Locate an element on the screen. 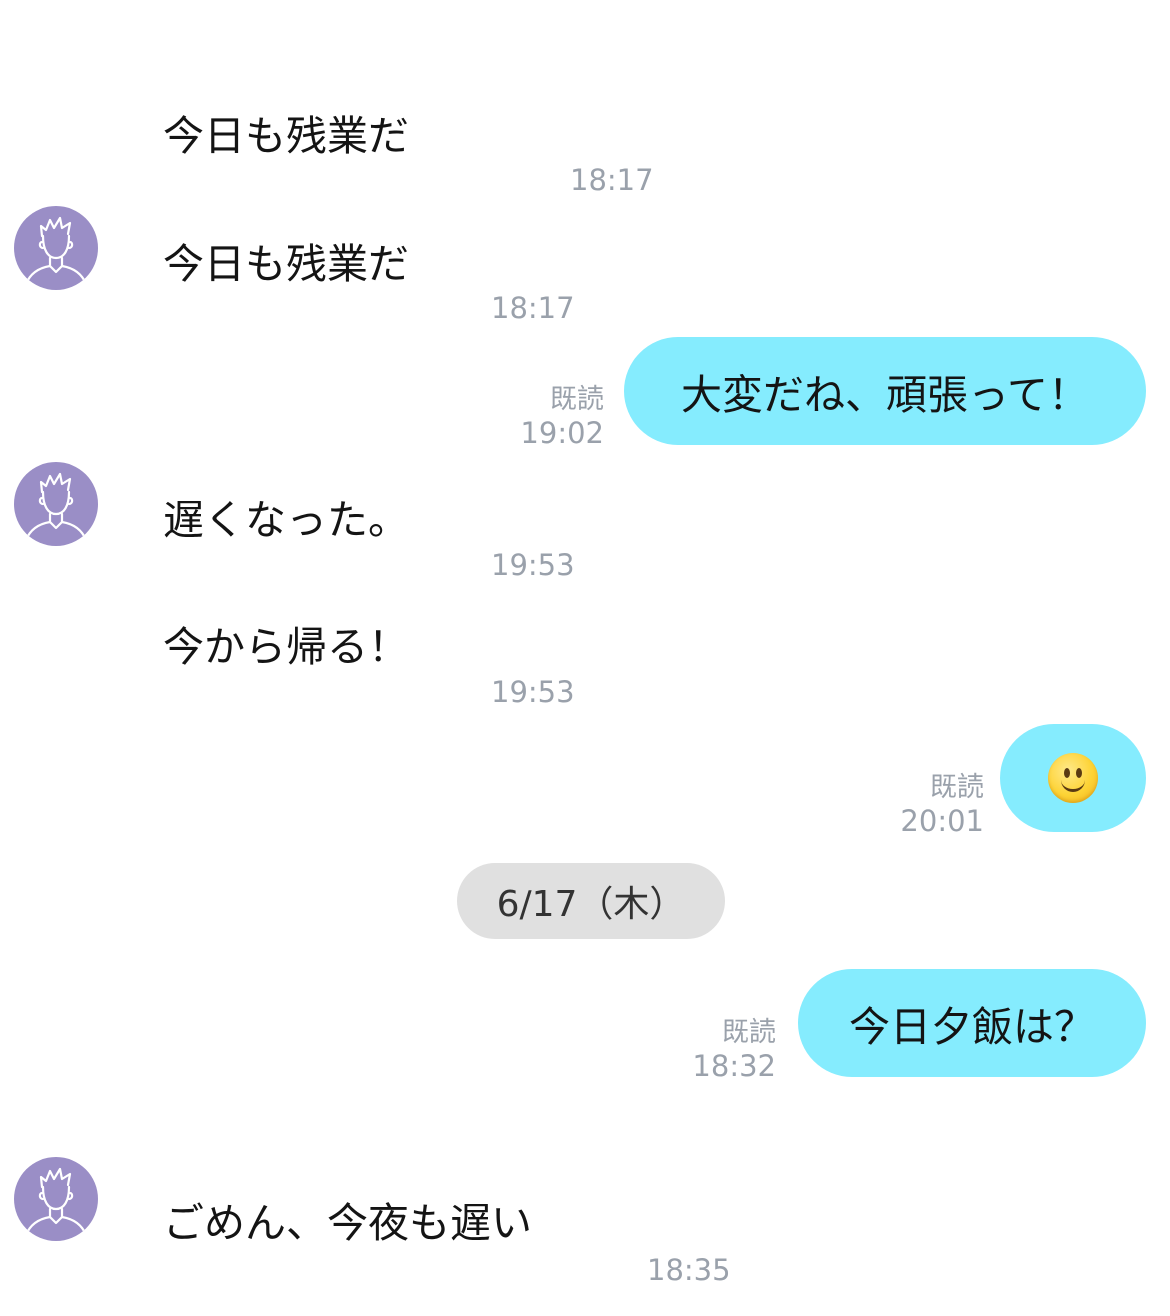  message-text: 大変だね、頑張って！ is located at coordinates (885, 395).